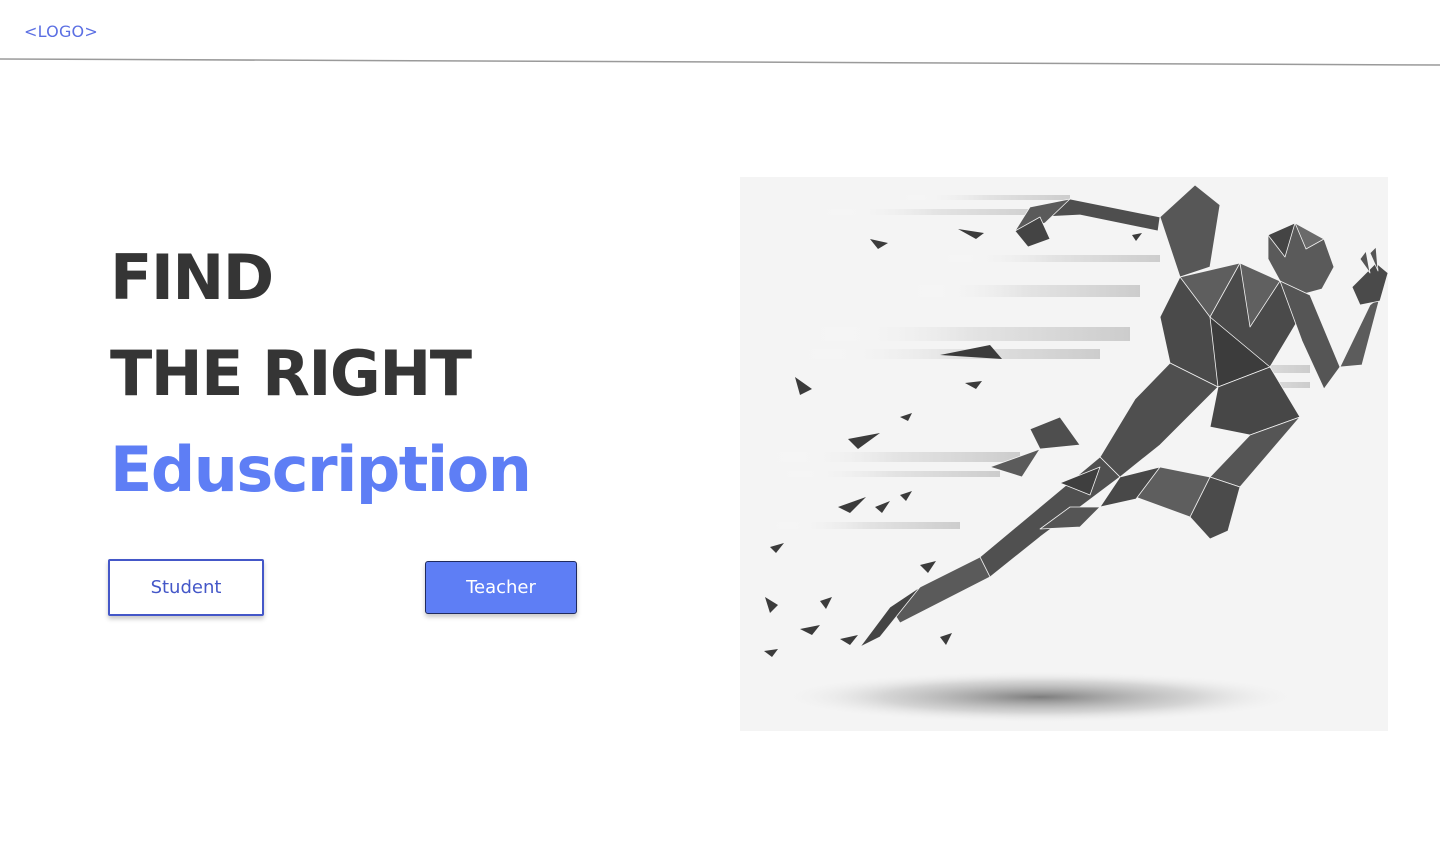 This screenshot has width=1440, height=850. What do you see at coordinates (321, 469) in the screenshot?
I see `hero-line-brand: Eduscription` at bounding box center [321, 469].